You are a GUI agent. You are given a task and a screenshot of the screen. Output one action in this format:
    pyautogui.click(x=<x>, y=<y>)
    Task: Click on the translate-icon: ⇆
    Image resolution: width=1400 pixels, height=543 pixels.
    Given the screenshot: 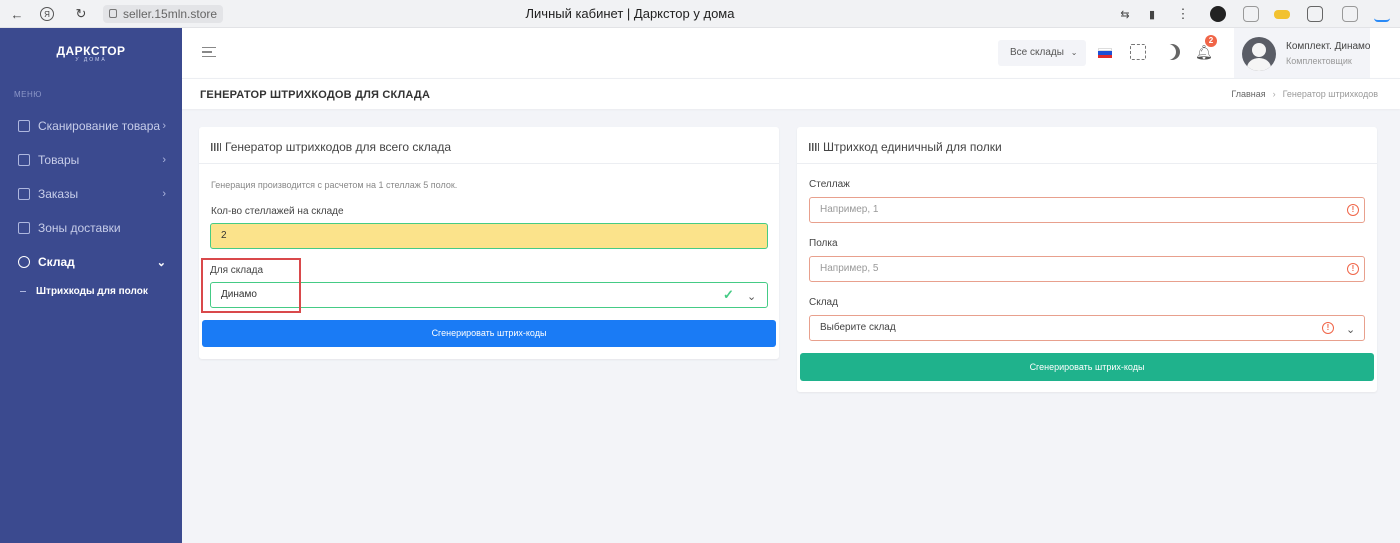 What is the action you would take?
    pyautogui.click(x=1125, y=14)
    